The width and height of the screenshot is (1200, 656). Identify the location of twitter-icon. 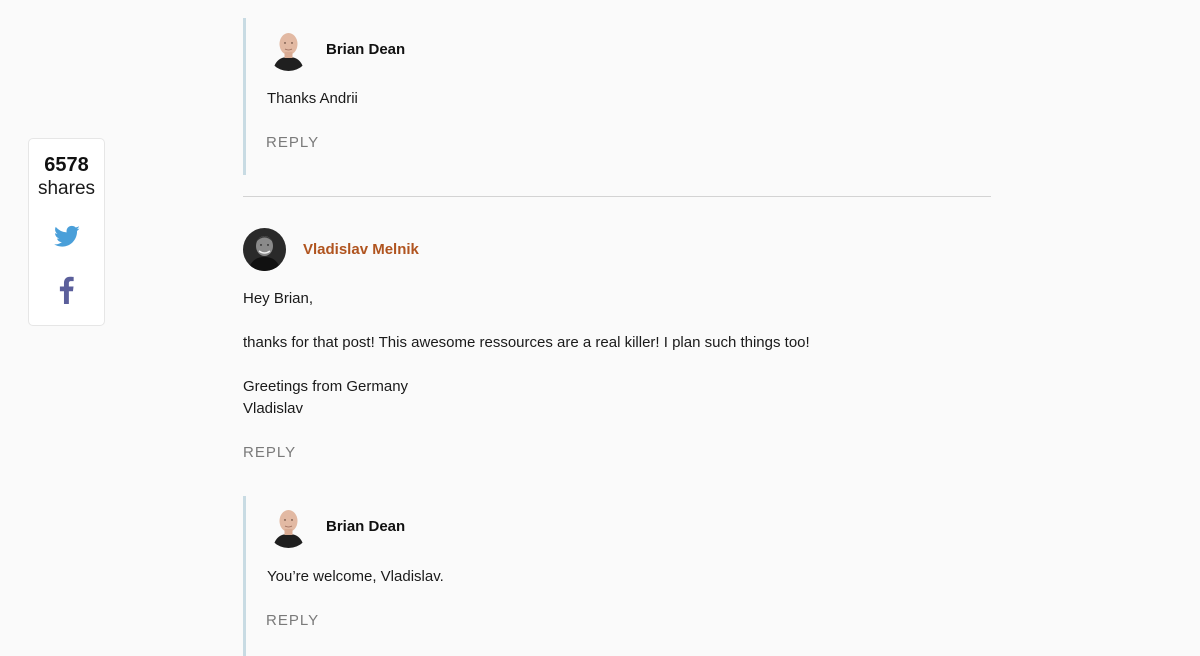
(67, 236).